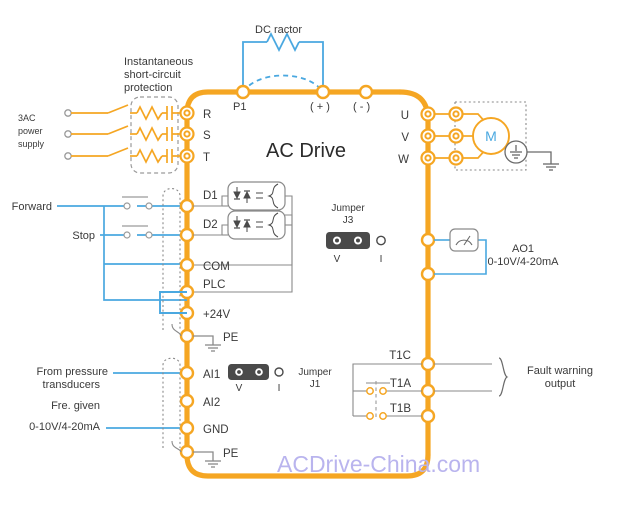 The width and height of the screenshot is (620, 521). Describe the element at coordinates (428, 136) in the screenshot. I see `terminal-v` at that location.